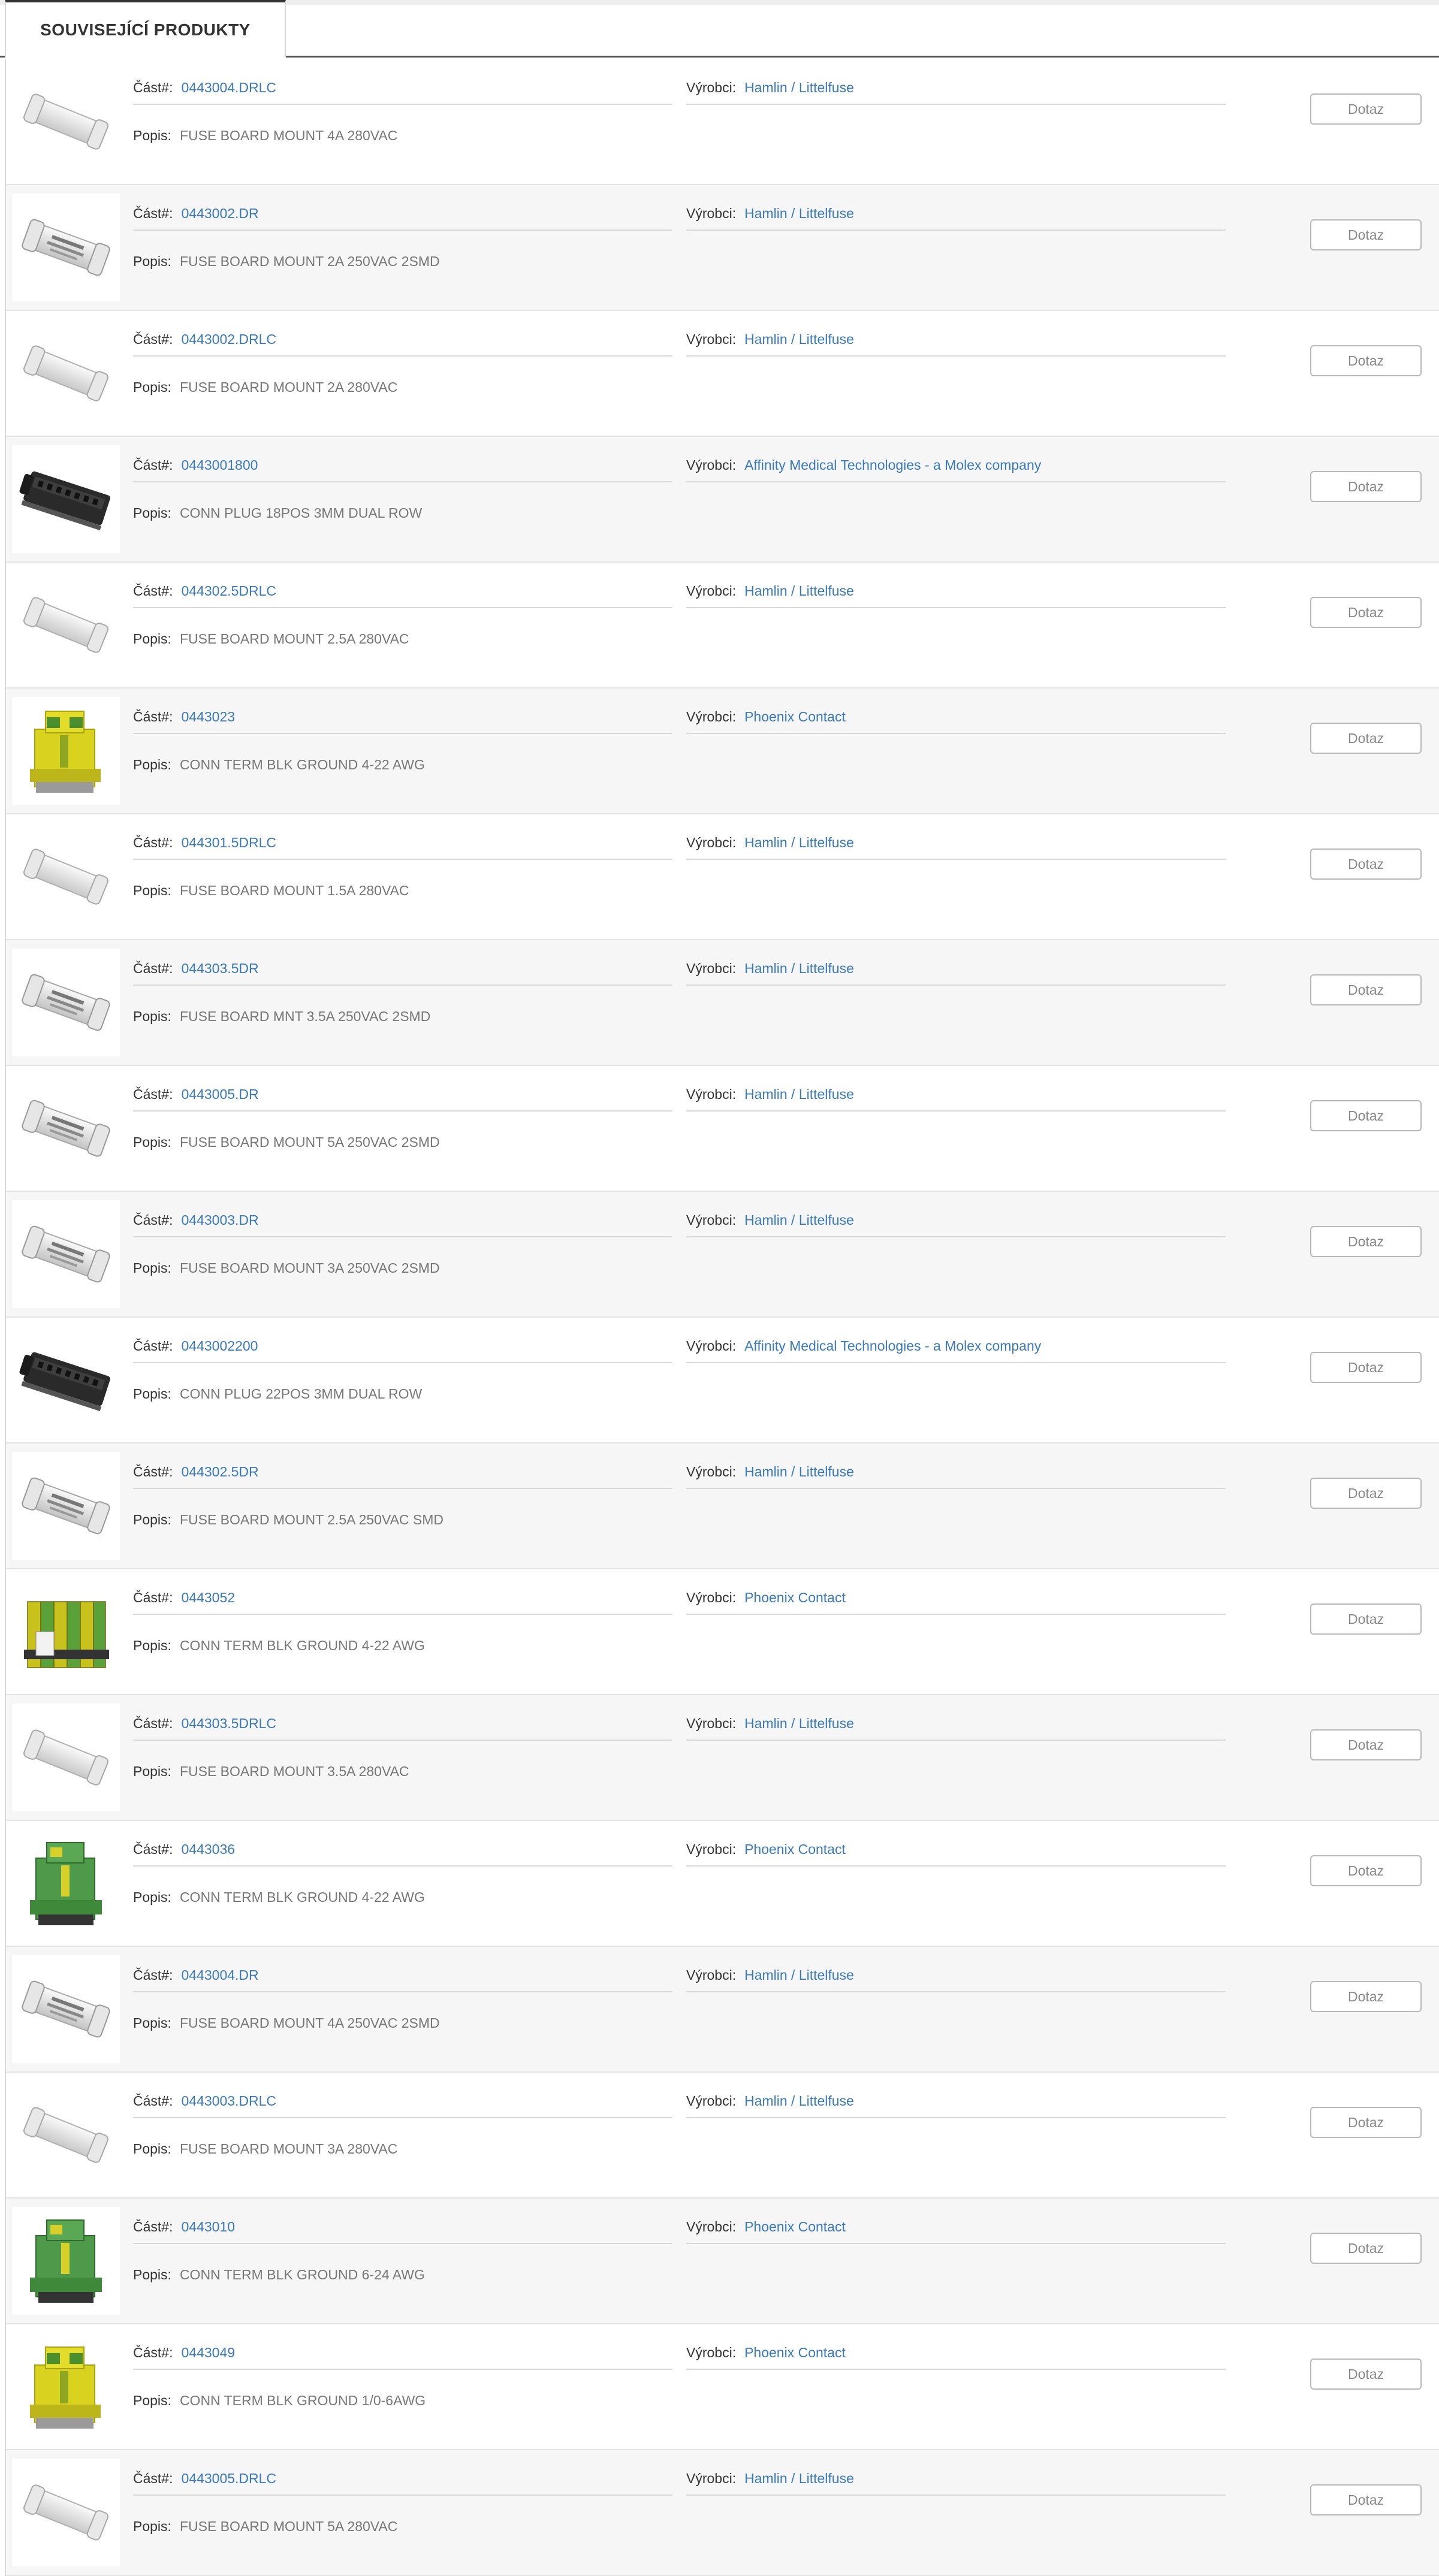 This screenshot has width=1439, height=2576. Describe the element at coordinates (309, 1268) in the screenshot. I see `product-description: FUSE BOARD MOUNT 3A 250VAC 2SMD` at that location.